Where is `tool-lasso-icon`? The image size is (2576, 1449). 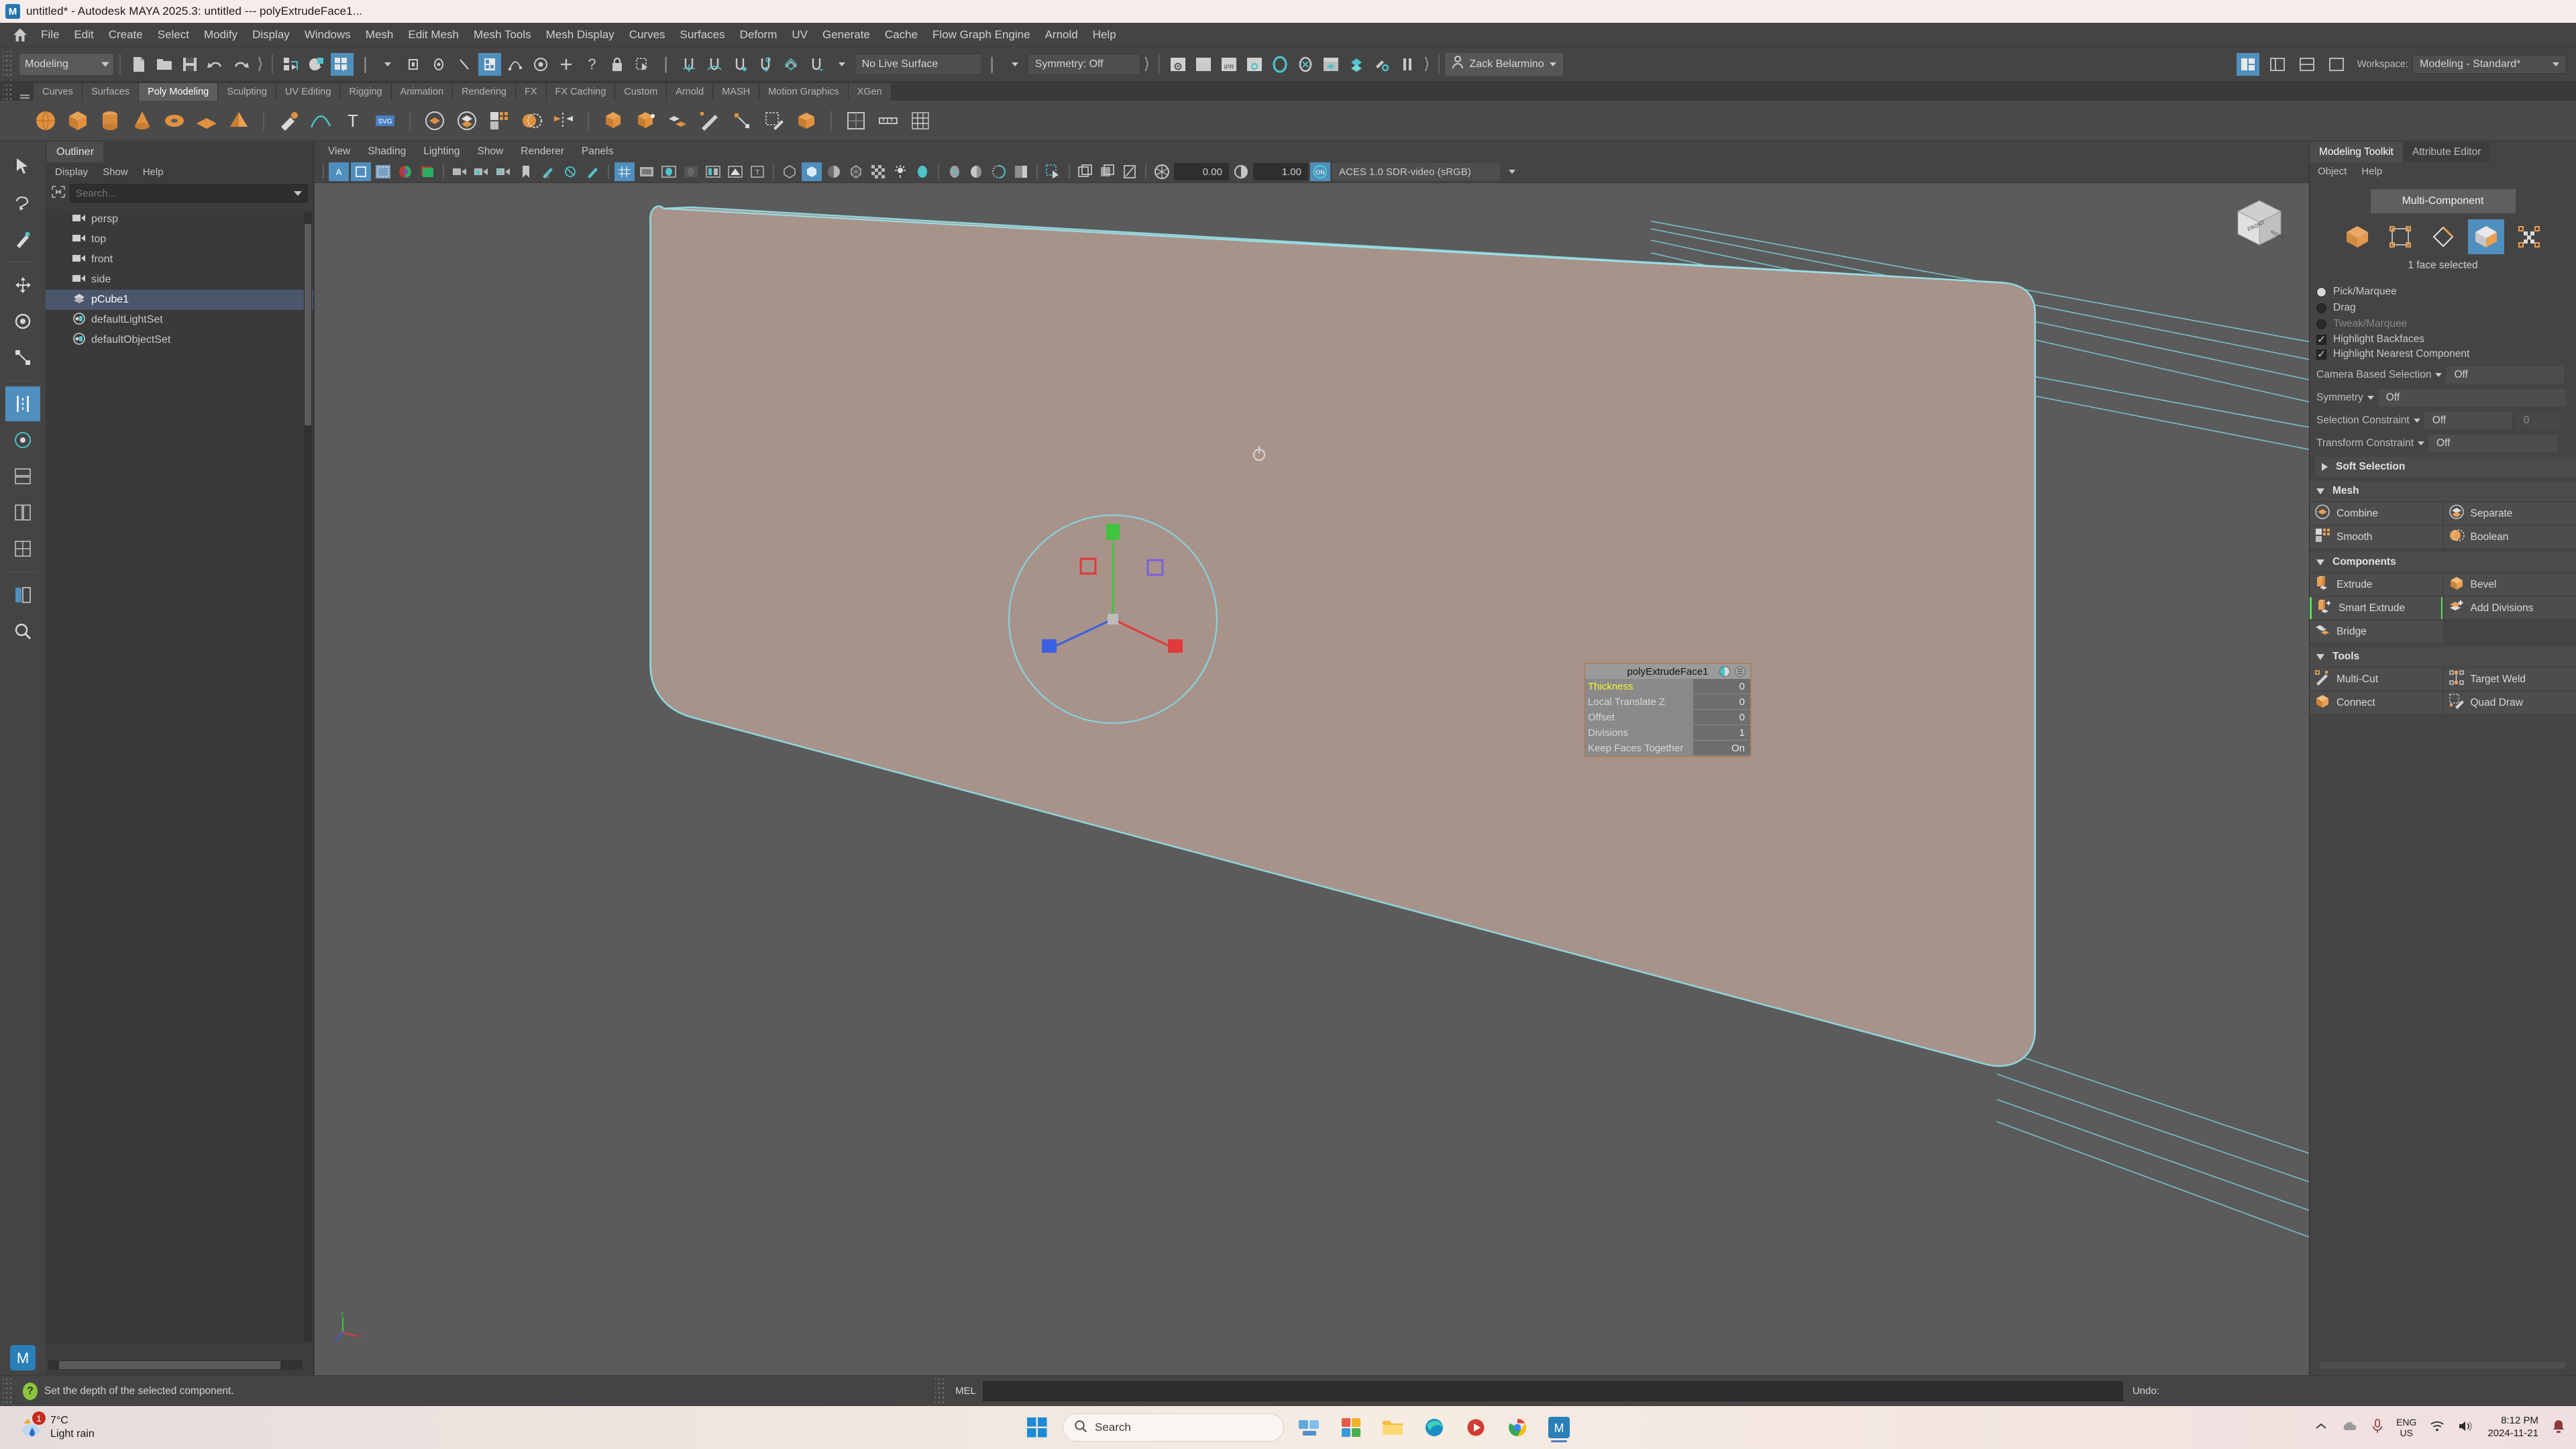 tool-lasso-icon is located at coordinates (22, 202).